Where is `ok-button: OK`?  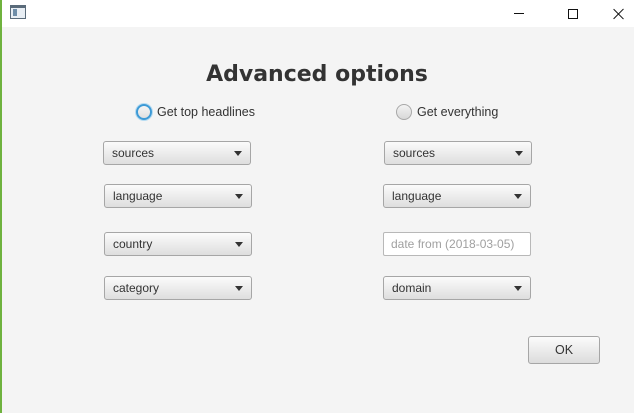
ok-button: OK is located at coordinates (564, 350).